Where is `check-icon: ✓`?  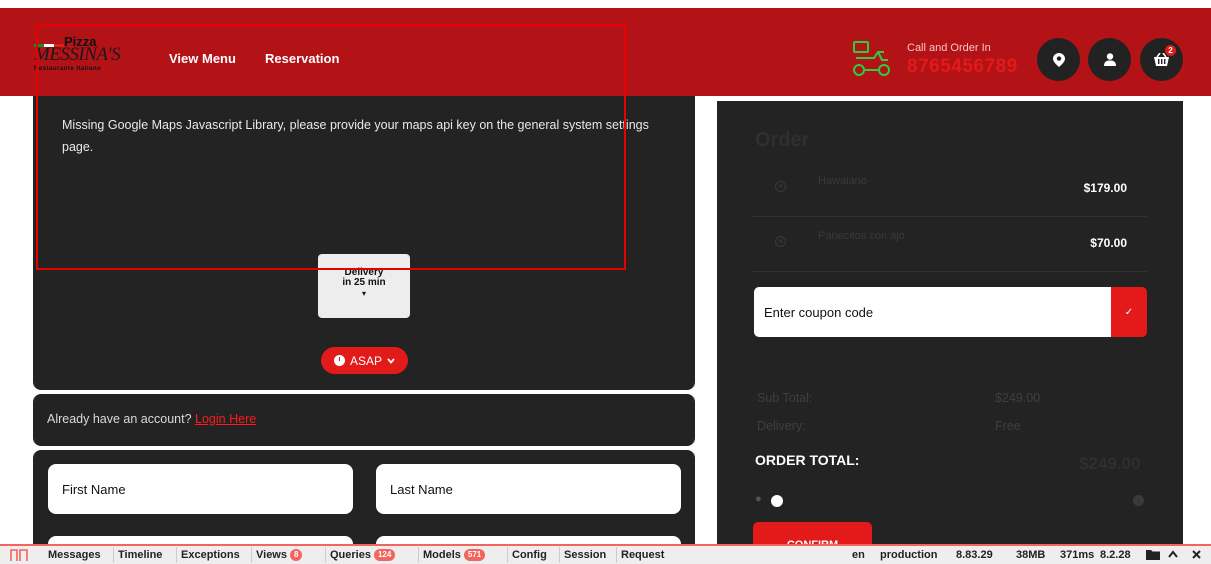
check-icon: ✓ is located at coordinates (1129, 312).